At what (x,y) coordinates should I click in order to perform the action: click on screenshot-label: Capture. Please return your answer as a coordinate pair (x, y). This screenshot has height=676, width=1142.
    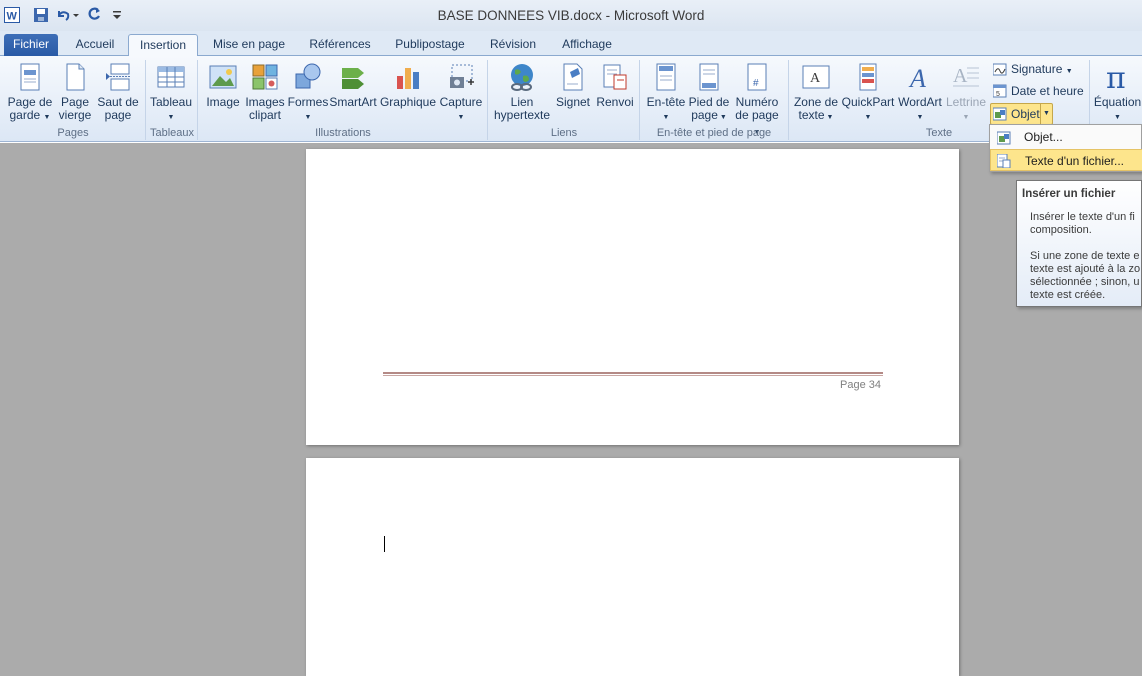
    Looking at the image, I should click on (461, 102).